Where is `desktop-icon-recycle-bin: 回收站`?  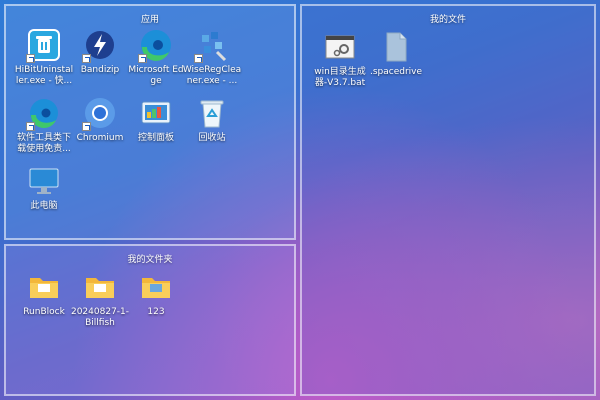 desktop-icon-recycle-bin: 回收站 is located at coordinates (212, 120).